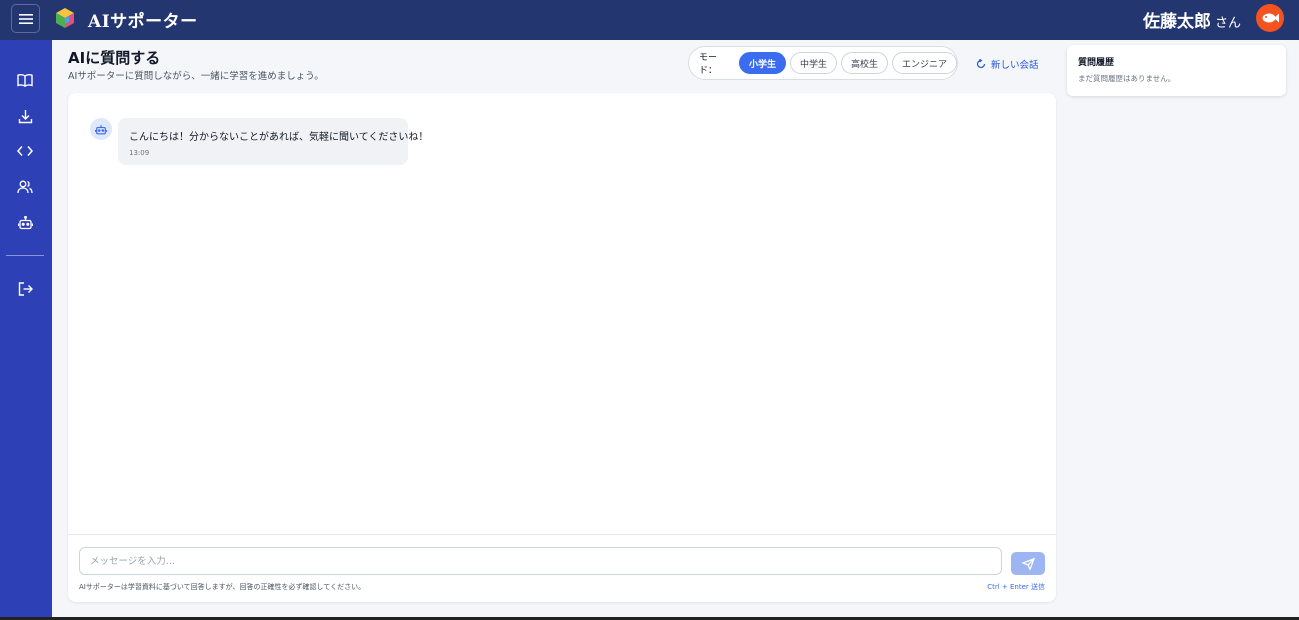 The image size is (1299, 620). Describe the element at coordinates (1015, 65) in the screenshot. I see `new-chat-label: 新しい会話` at that location.